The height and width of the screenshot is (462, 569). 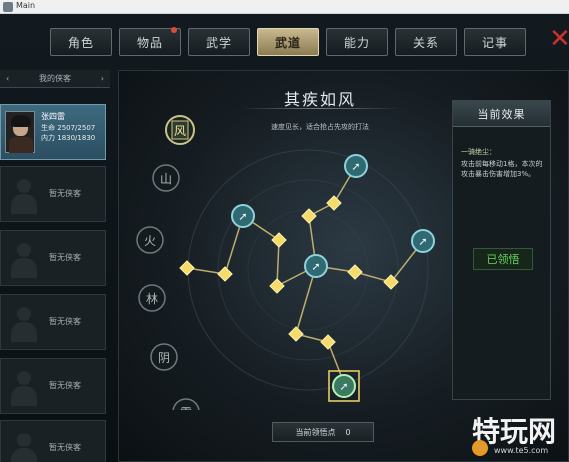 What do you see at coordinates (26, 5) in the screenshot?
I see `window-title: Main` at bounding box center [26, 5].